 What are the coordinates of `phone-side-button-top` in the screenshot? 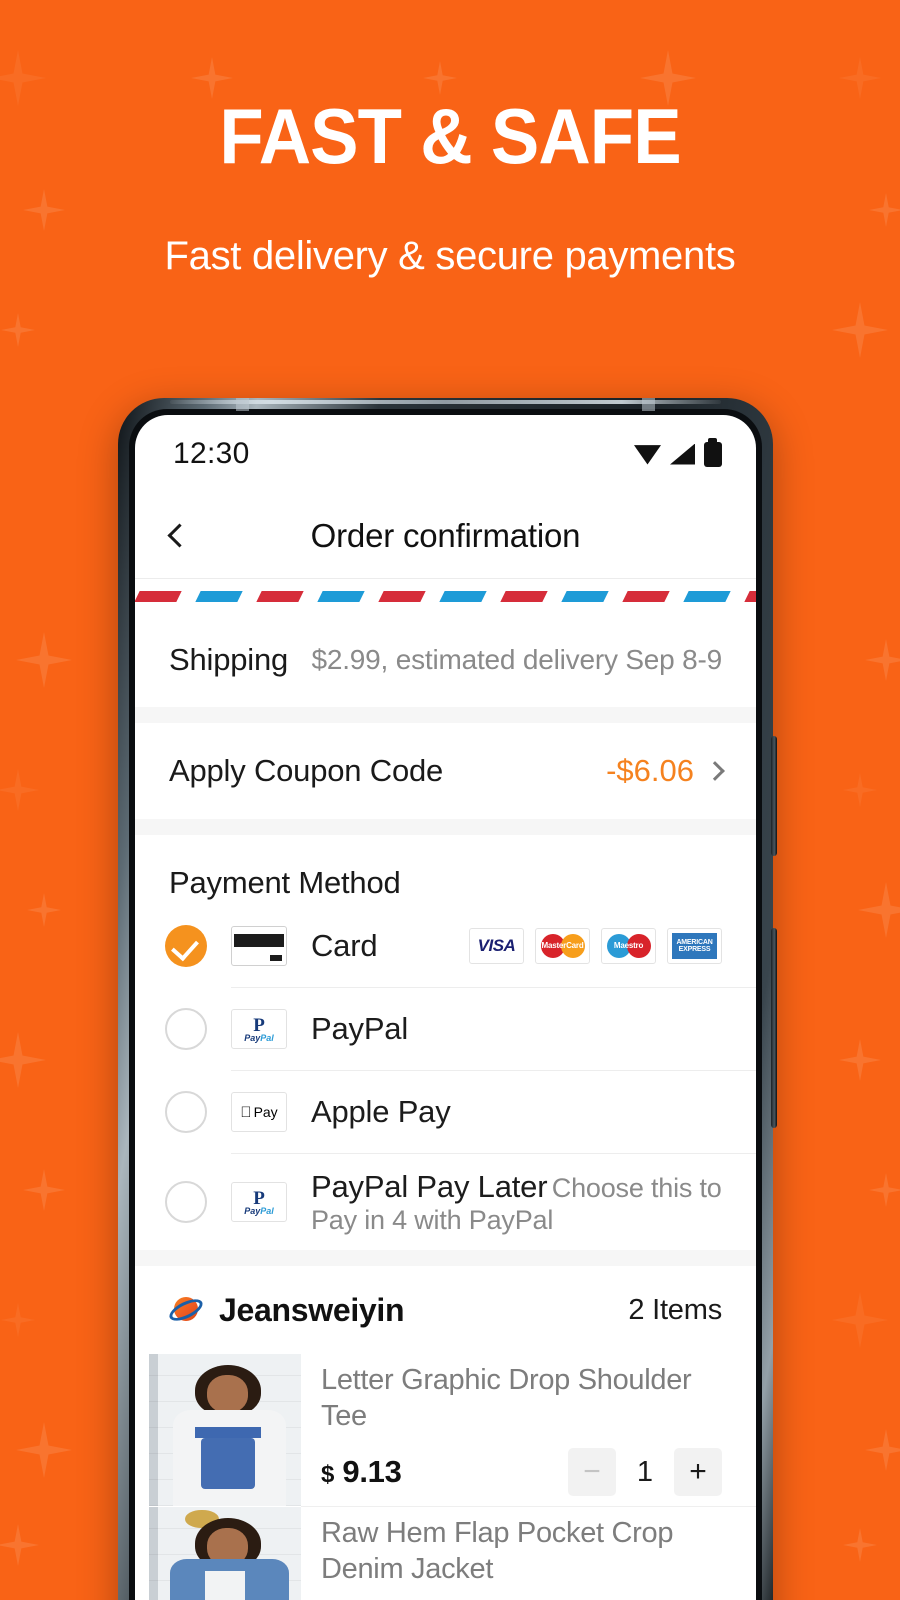 It's located at (774, 796).